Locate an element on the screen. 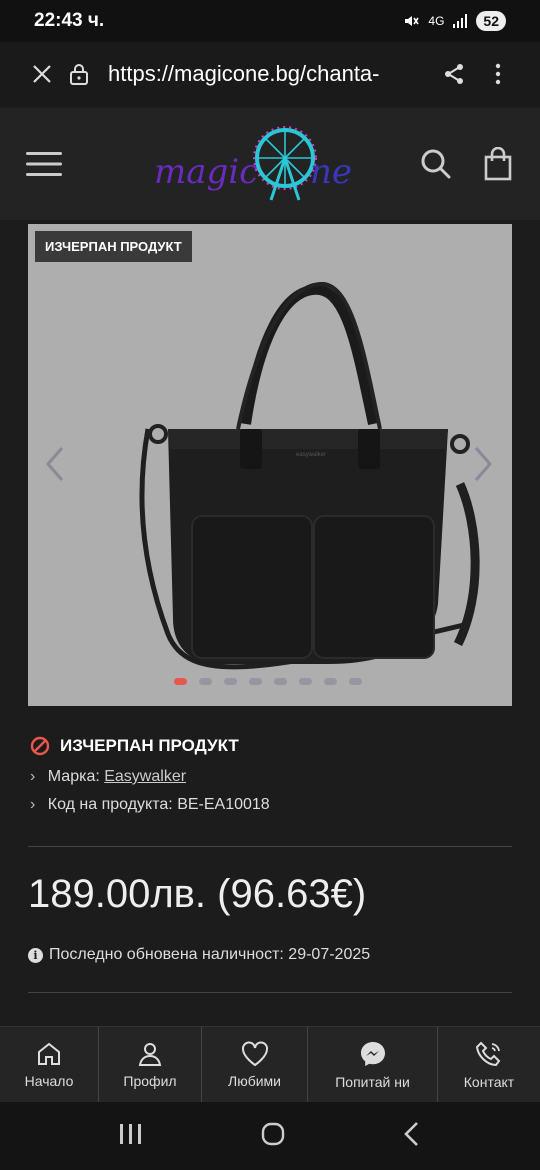 The image size is (540, 1170). product-code-row: › Код на продукта: BE-EA10018 is located at coordinates (150, 805).